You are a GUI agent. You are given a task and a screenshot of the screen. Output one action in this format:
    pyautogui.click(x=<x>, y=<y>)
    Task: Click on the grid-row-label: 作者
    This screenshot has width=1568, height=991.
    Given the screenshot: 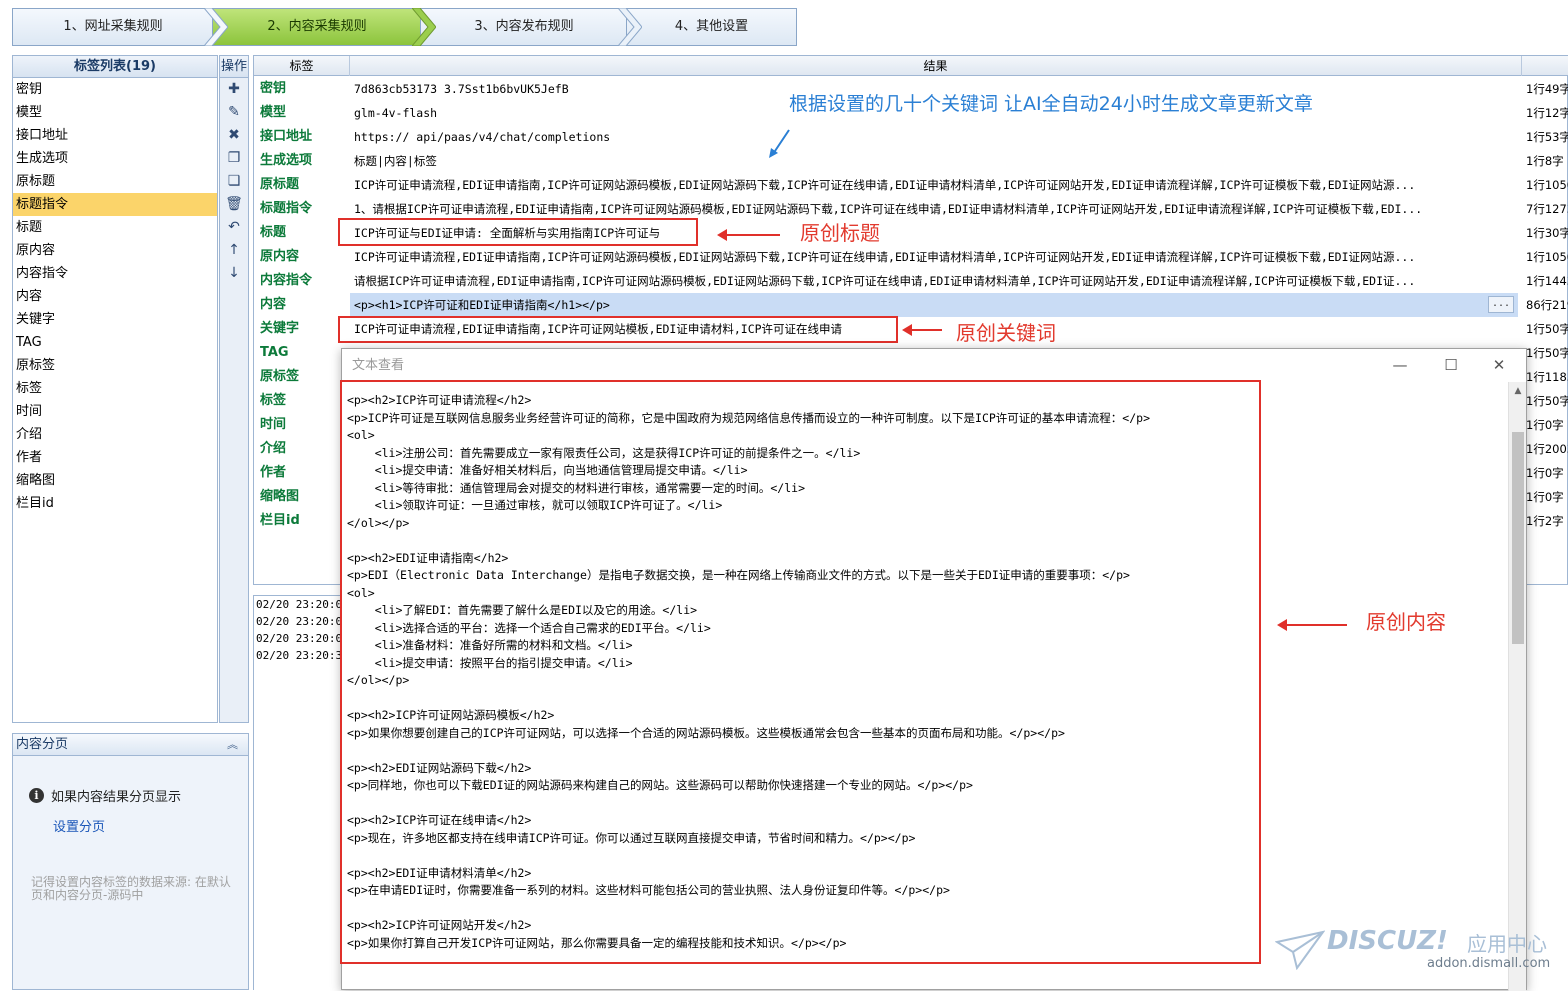 What is the action you would take?
    pyautogui.click(x=273, y=472)
    